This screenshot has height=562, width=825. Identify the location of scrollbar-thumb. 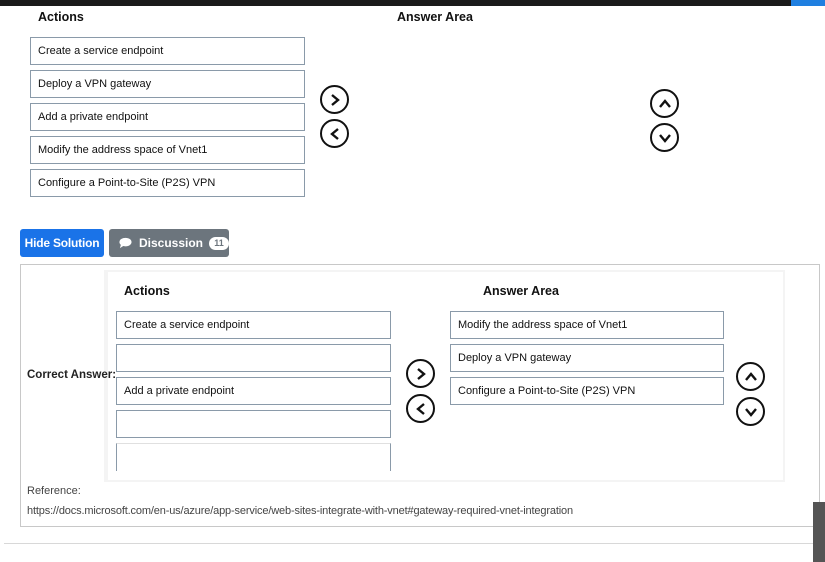
(819, 532).